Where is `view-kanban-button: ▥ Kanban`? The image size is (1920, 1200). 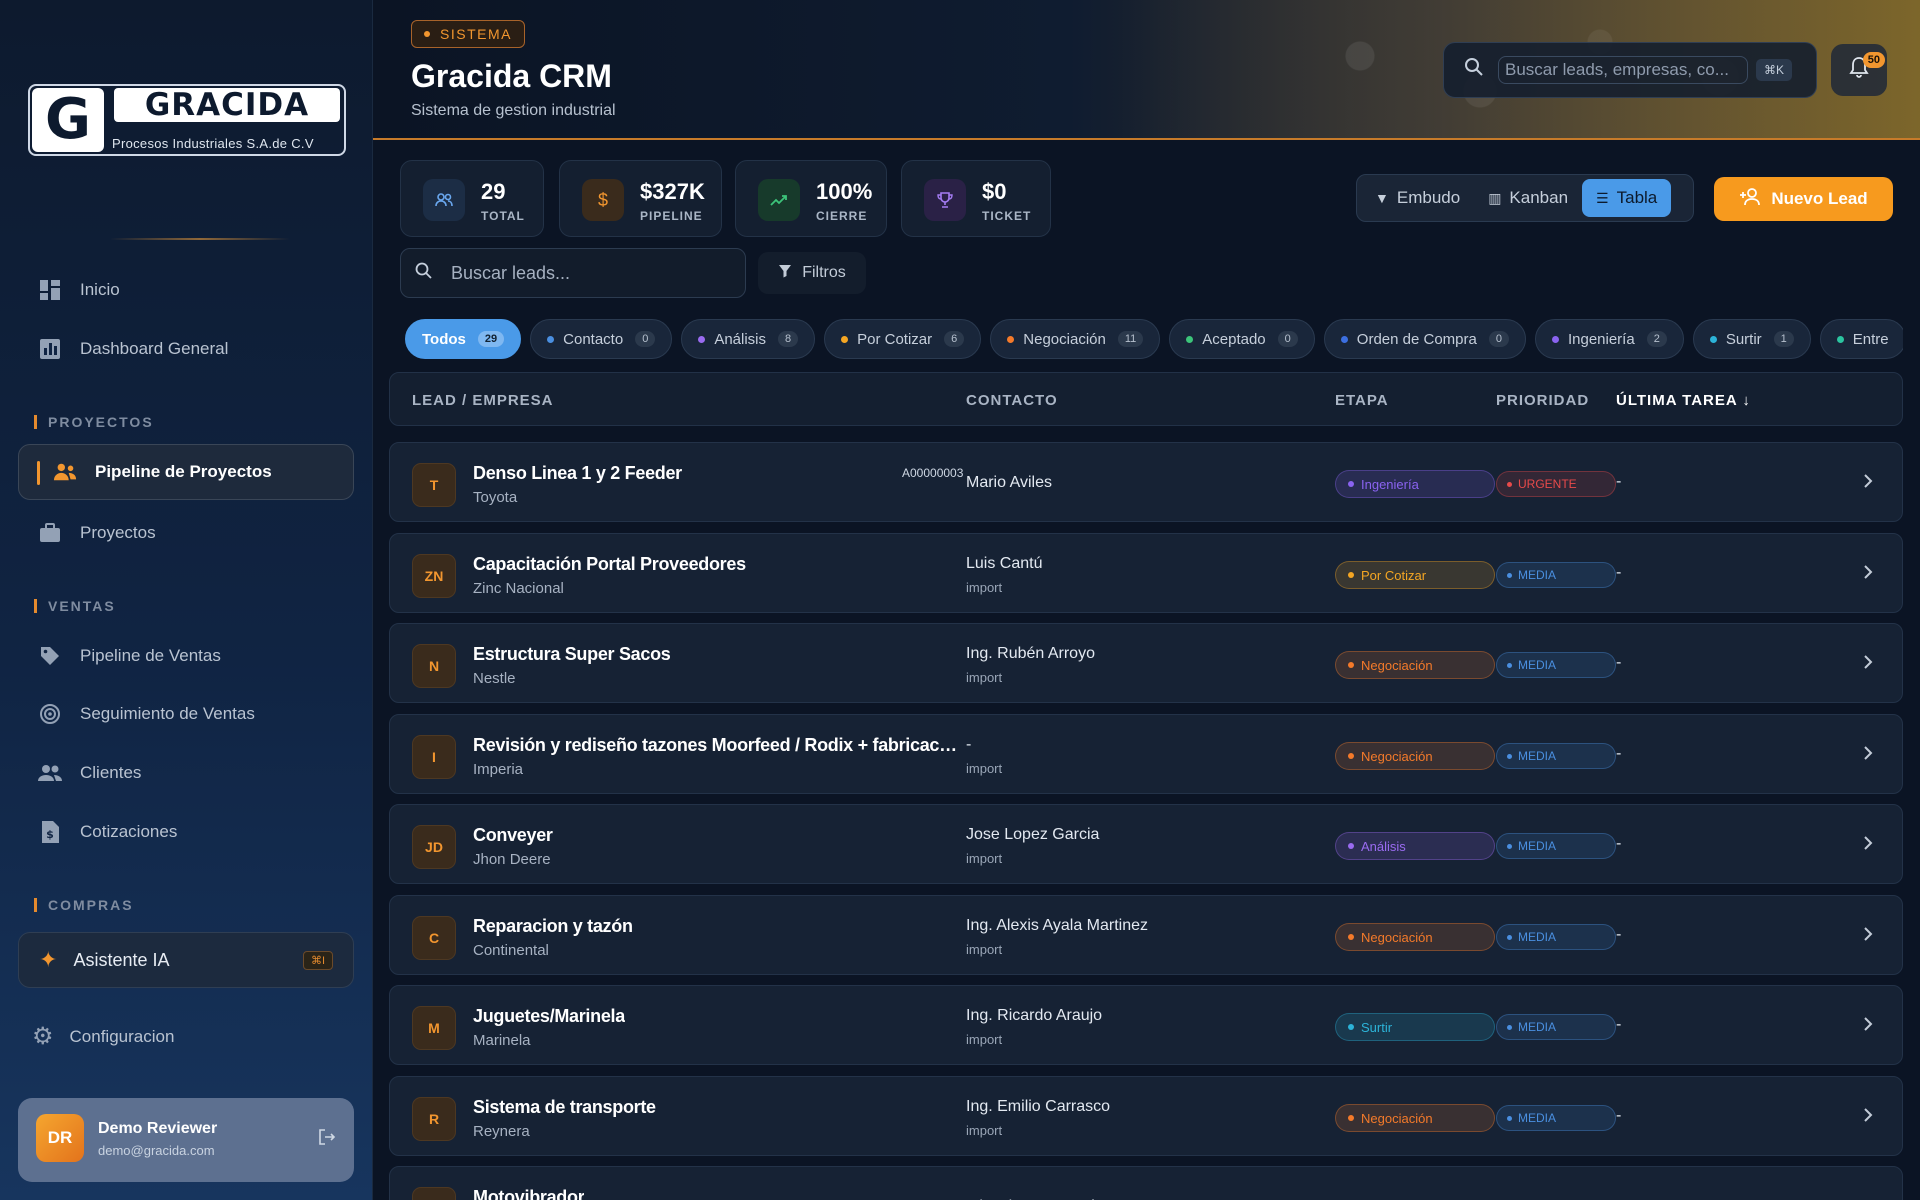
view-kanban-button: ▥ Kanban is located at coordinates (1528, 198).